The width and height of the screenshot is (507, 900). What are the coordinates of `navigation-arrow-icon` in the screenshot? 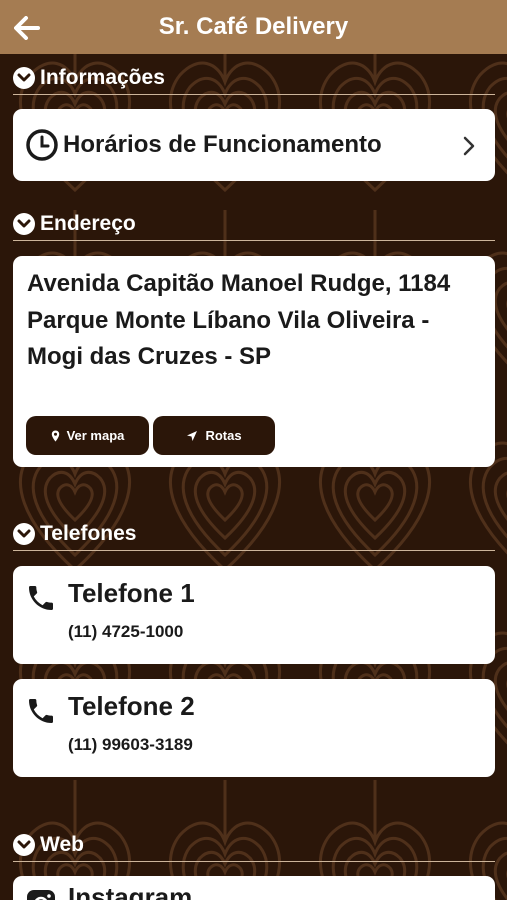 It's located at (192, 435).